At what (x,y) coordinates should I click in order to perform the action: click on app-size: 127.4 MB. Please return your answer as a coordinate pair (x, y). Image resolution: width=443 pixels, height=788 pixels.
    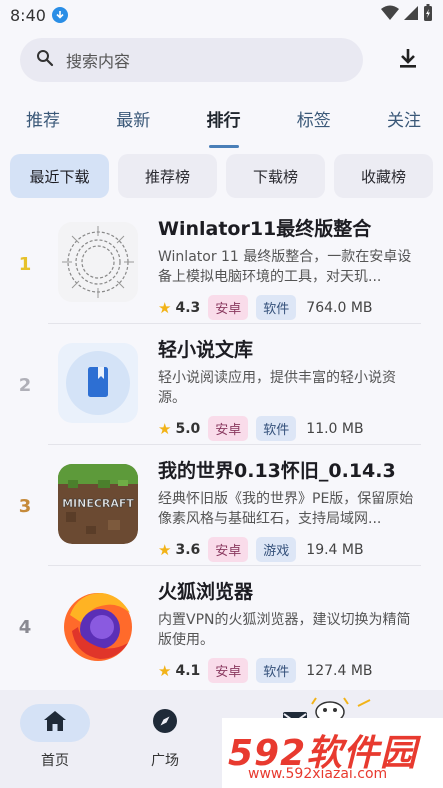
    Looking at the image, I should click on (339, 670).